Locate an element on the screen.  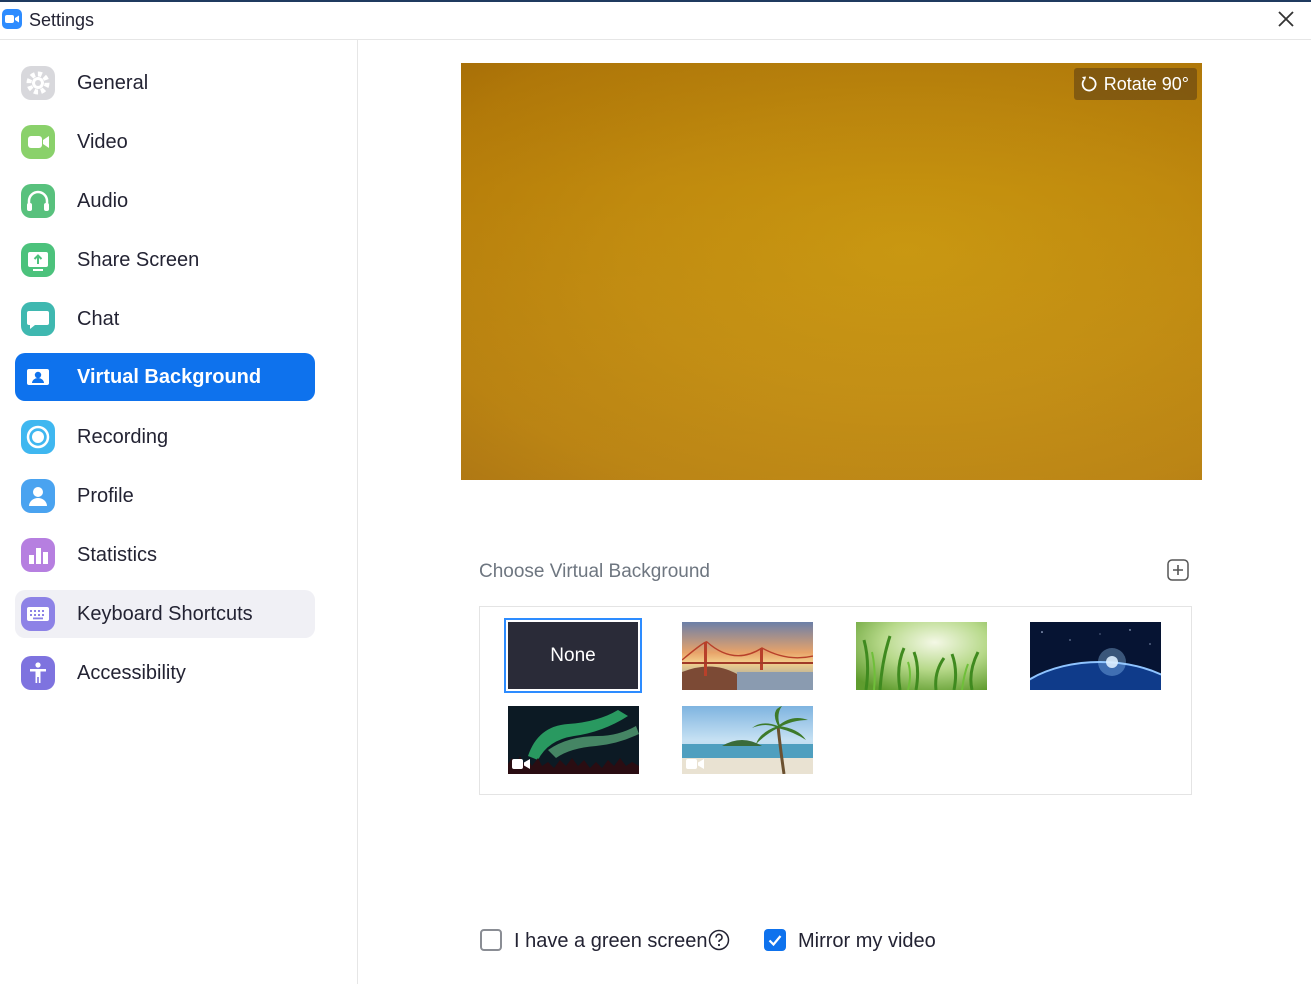
record-icon is located at coordinates (38, 437).